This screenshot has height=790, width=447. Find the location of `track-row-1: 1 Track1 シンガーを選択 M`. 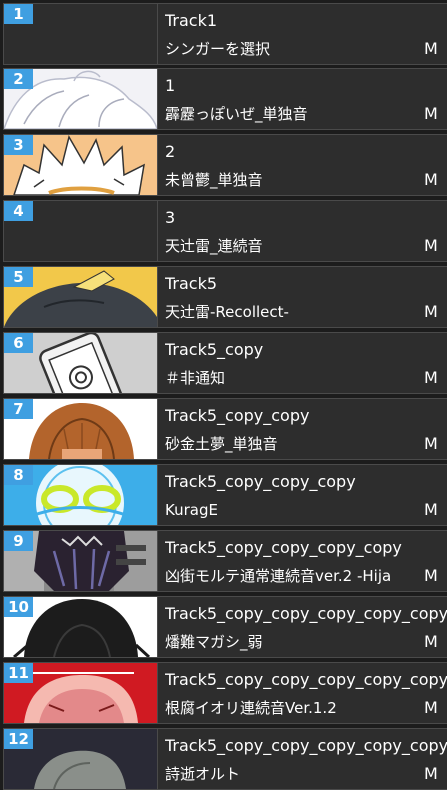

track-row-1: 1 Track1 シンガーを選択 M is located at coordinates (225, 34).